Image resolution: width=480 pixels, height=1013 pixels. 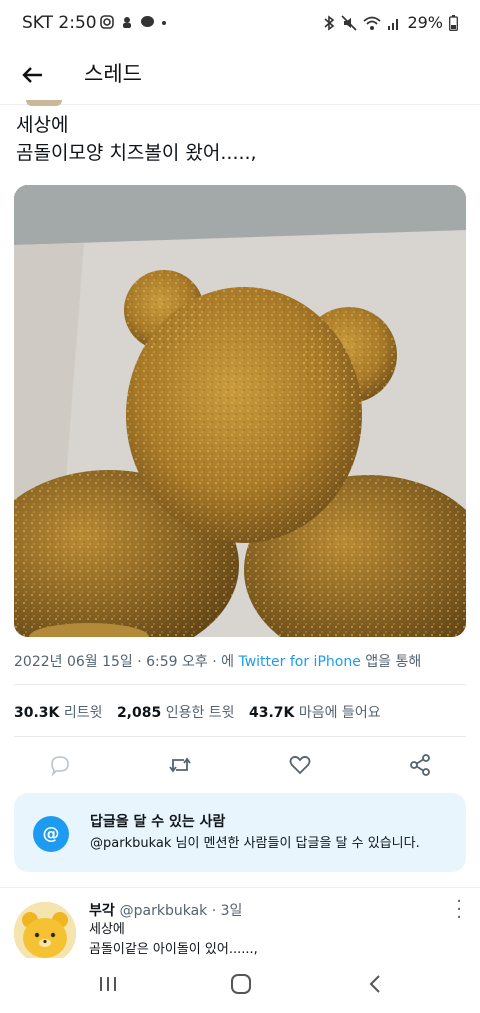 I want to click on recent-apps-icon, so click(x=108, y=984).